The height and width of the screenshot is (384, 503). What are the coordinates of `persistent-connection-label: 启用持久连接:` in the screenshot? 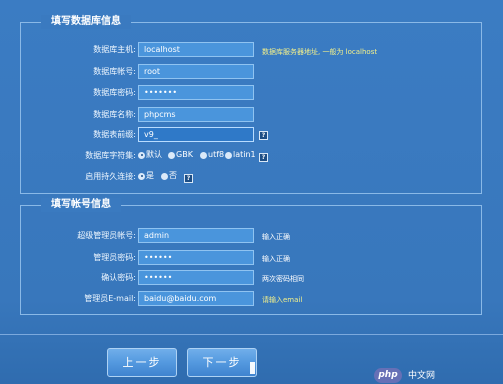 It's located at (110, 176).